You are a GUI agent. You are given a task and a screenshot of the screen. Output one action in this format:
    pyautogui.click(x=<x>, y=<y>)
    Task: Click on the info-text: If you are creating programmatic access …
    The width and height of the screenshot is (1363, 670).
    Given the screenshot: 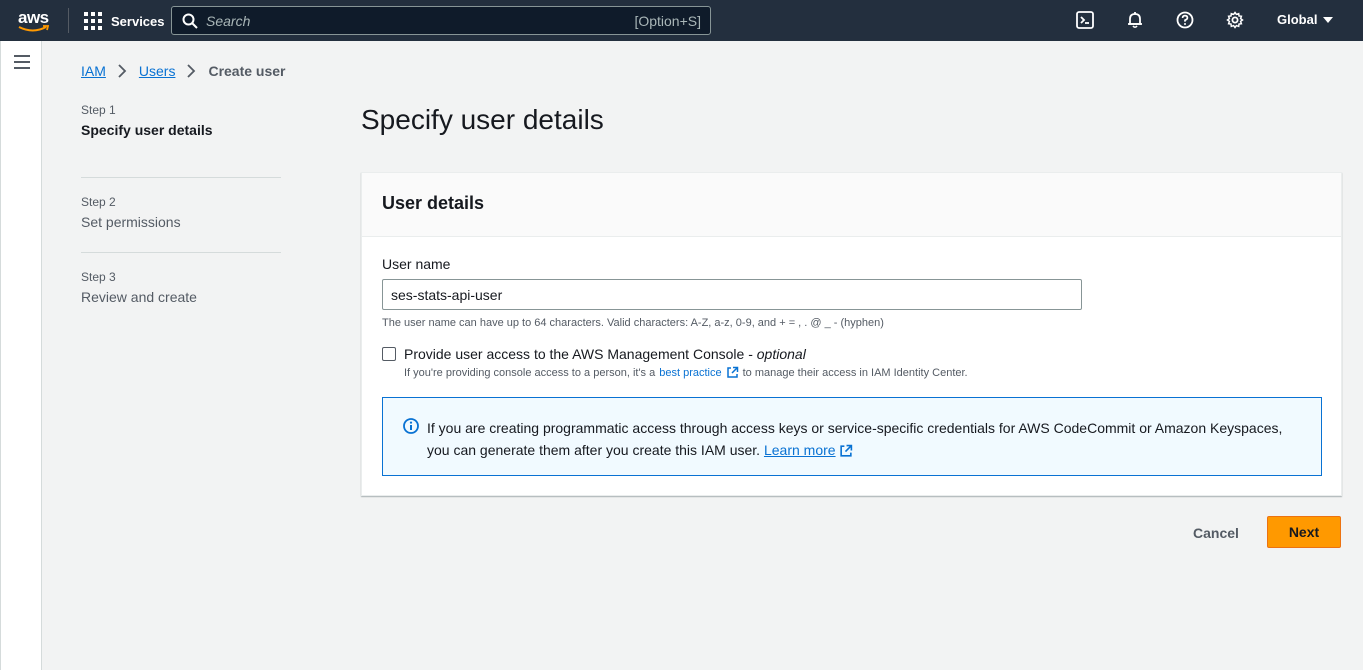 What is the action you would take?
    pyautogui.click(x=855, y=439)
    